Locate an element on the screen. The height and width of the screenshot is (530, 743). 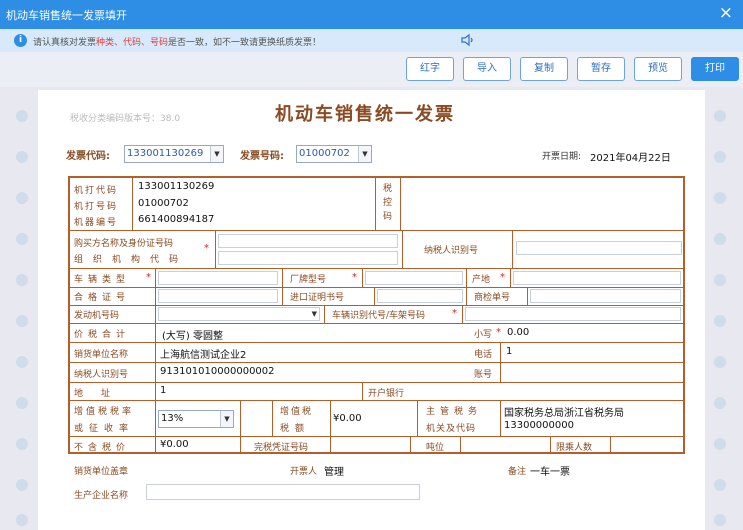
buyer-taxpayer-id-input is located at coordinates (599, 248).